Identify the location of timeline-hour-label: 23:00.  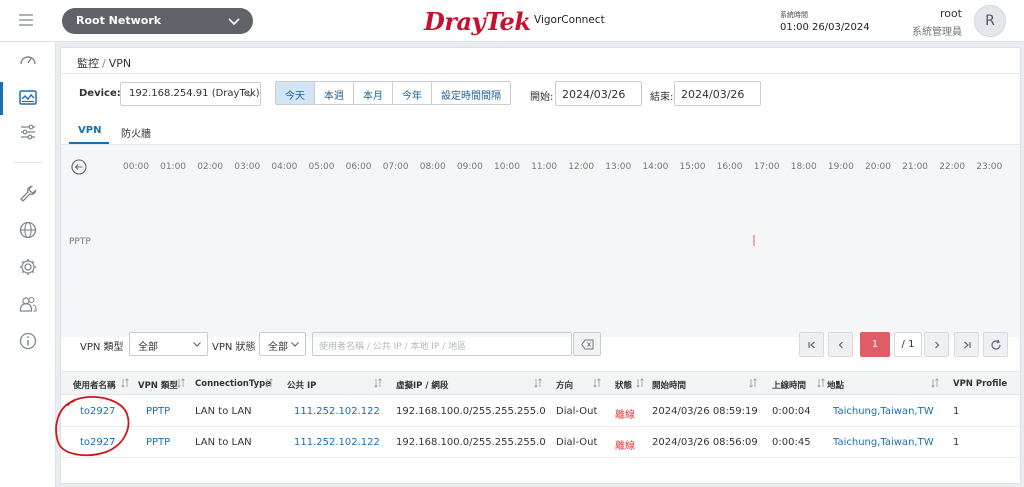
(989, 167).